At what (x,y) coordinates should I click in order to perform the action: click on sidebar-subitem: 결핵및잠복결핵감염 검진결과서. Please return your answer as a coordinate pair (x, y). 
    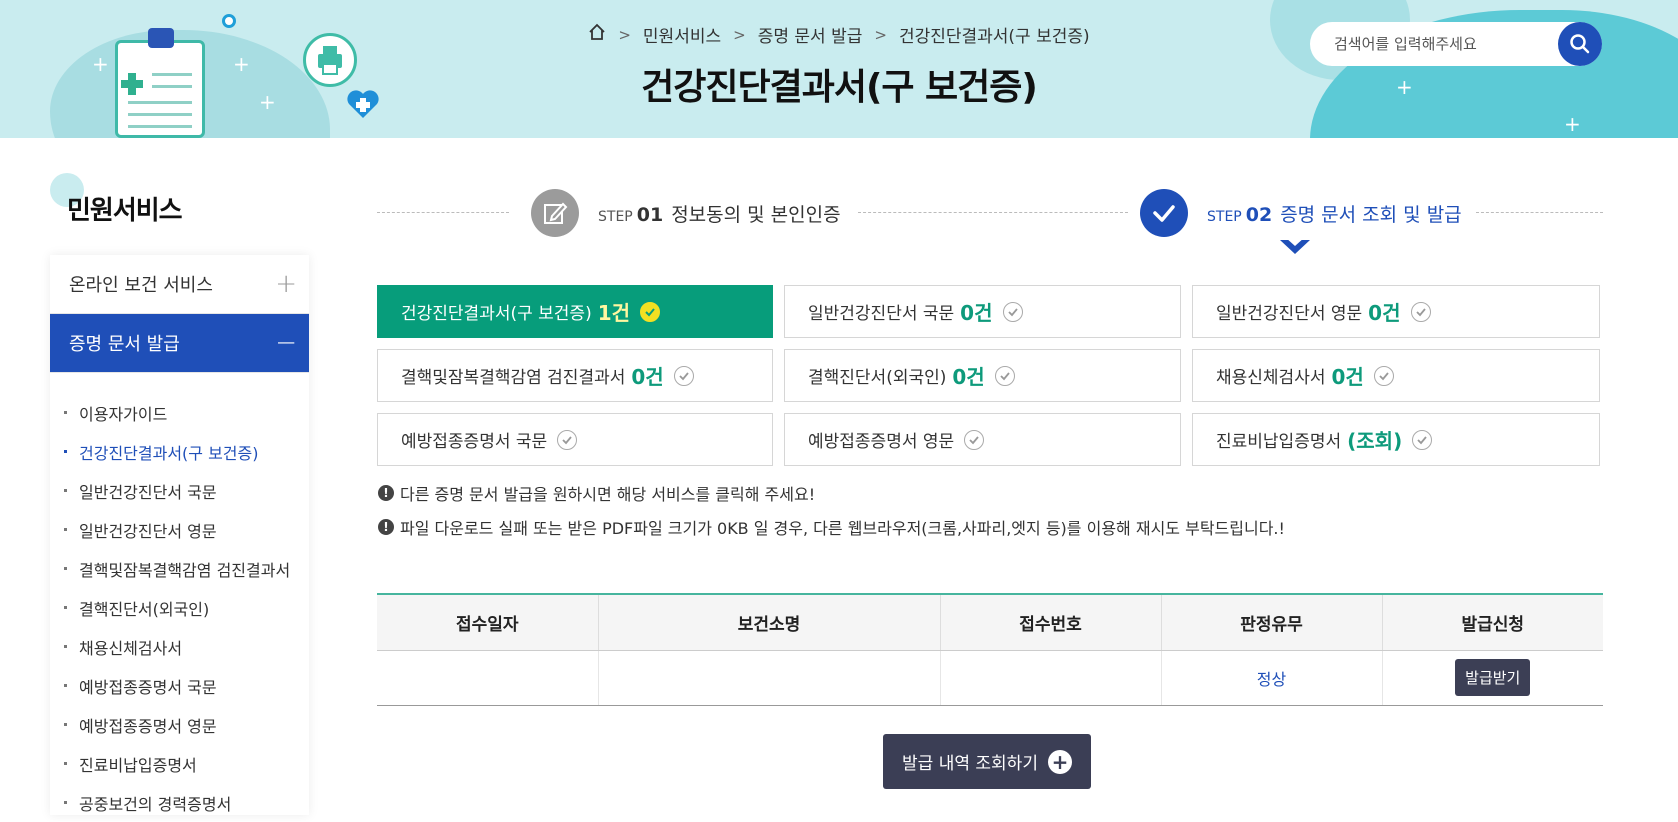
    Looking at the image, I should click on (186, 568).